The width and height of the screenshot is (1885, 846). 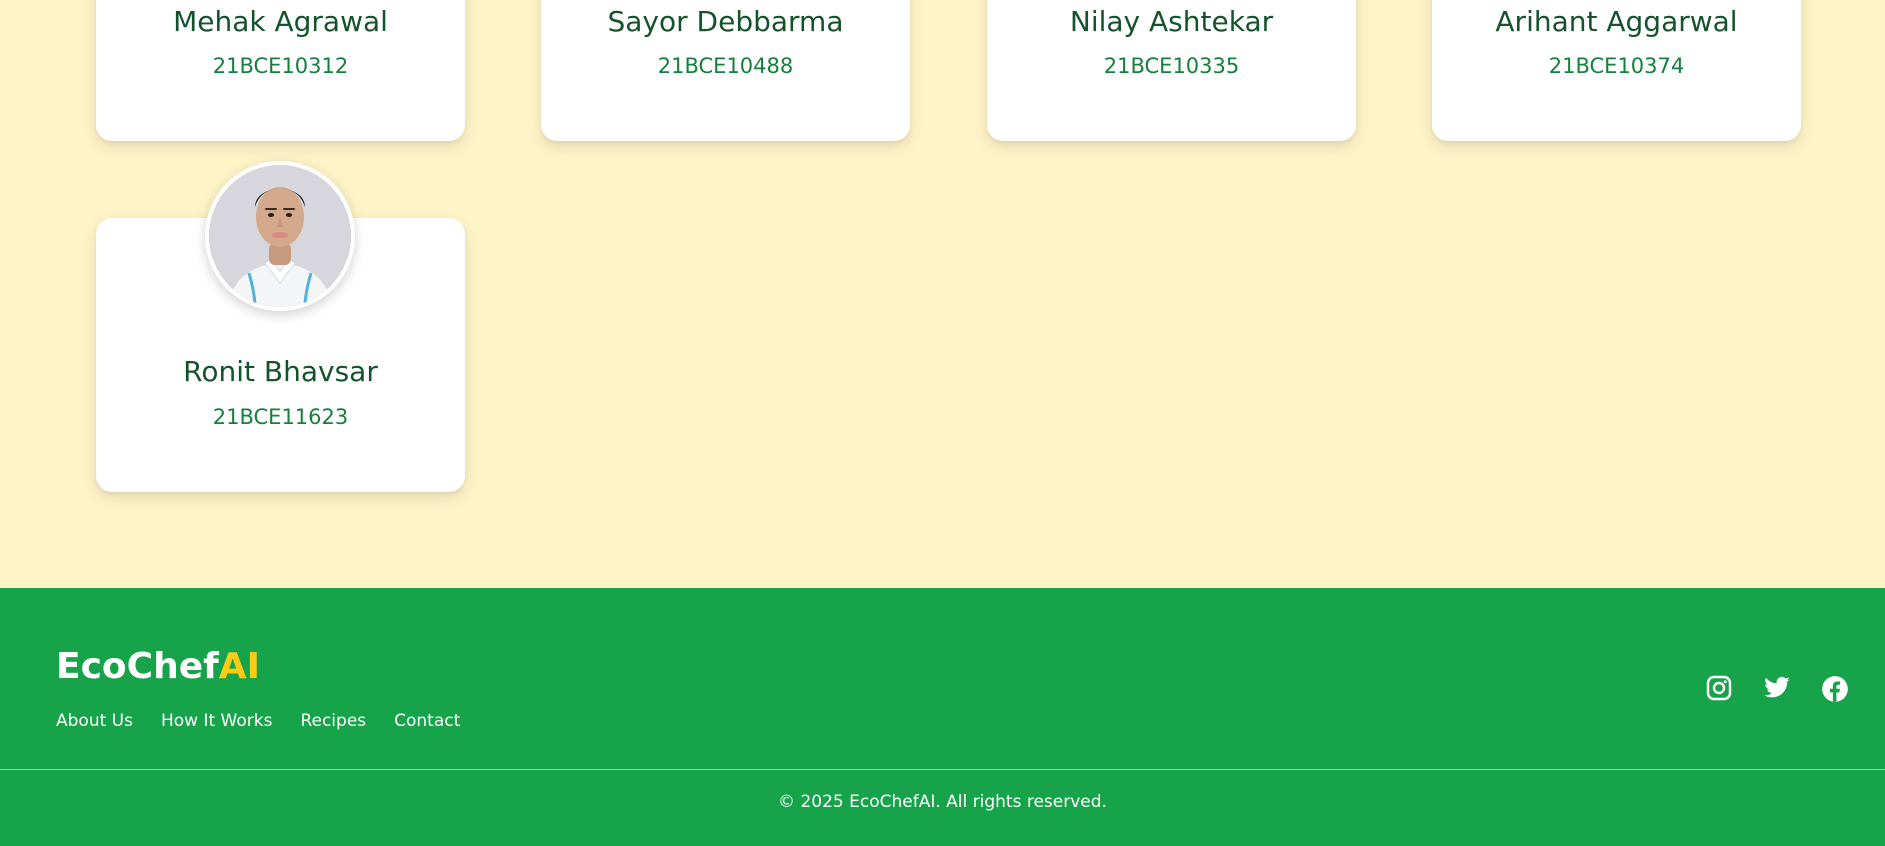 I want to click on avatar, so click(x=280, y=236).